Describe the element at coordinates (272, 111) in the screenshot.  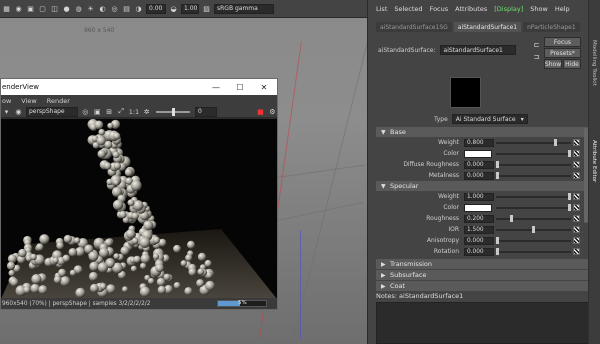
I see `render-settings-icon: ⚙` at that location.